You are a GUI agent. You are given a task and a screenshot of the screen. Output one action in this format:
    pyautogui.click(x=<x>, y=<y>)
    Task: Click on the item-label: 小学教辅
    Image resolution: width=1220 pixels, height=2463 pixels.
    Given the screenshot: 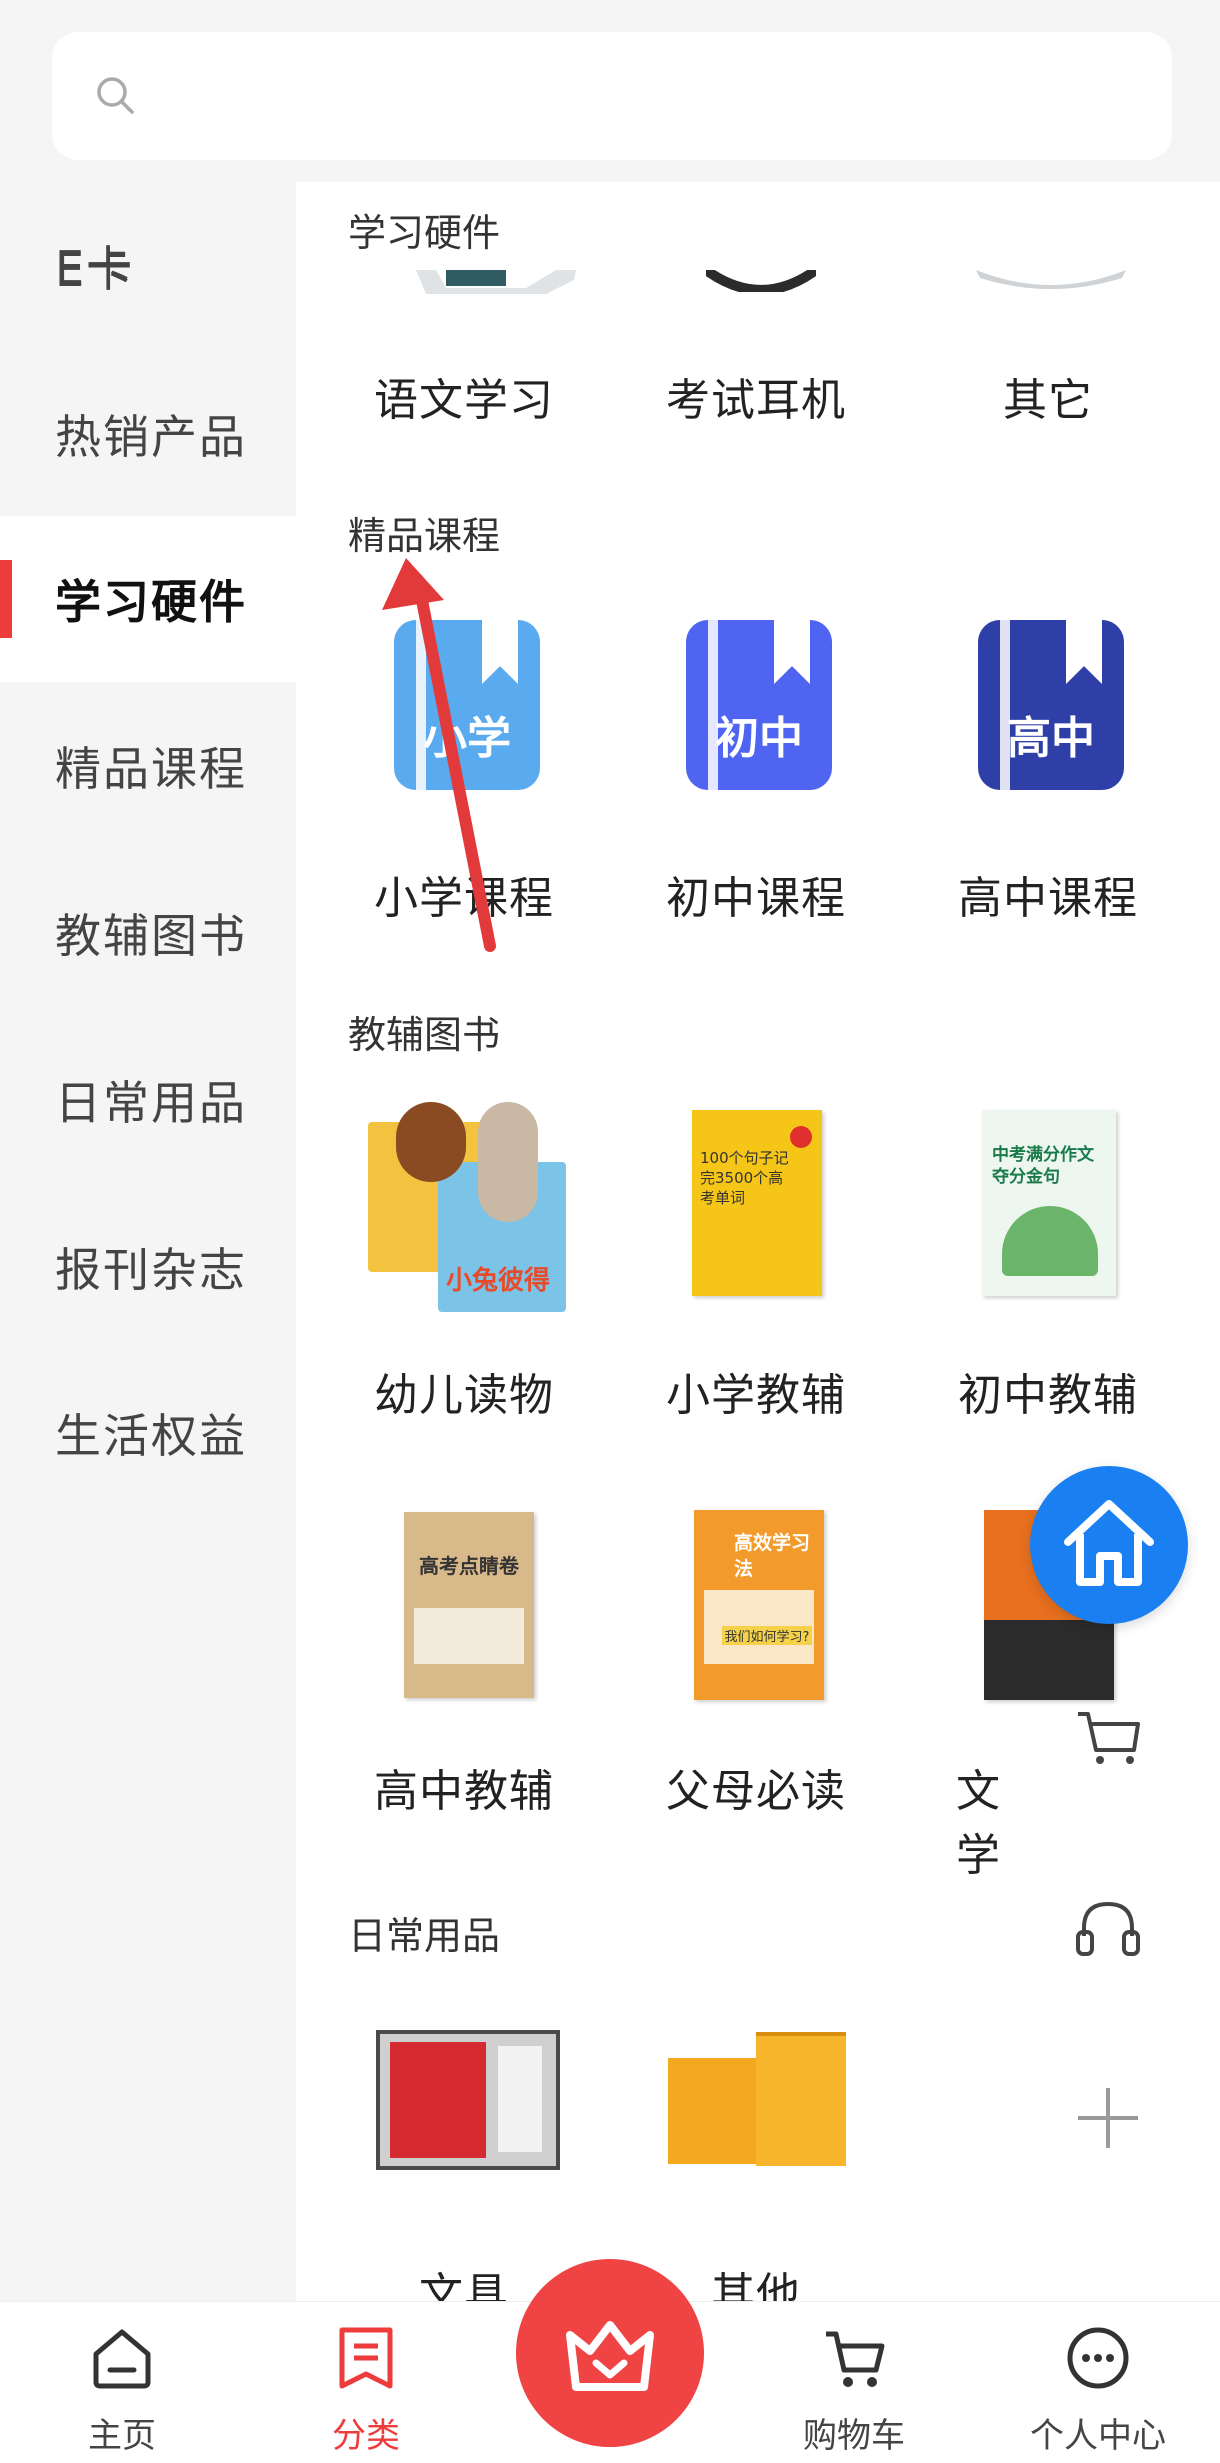 What is the action you would take?
    pyautogui.click(x=756, y=1391)
    